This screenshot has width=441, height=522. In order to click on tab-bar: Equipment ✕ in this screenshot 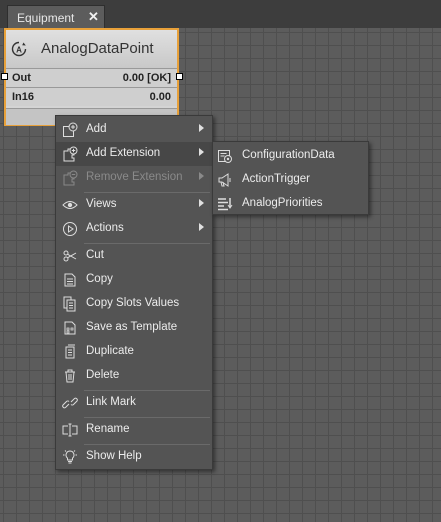, I will do `click(220, 14)`.